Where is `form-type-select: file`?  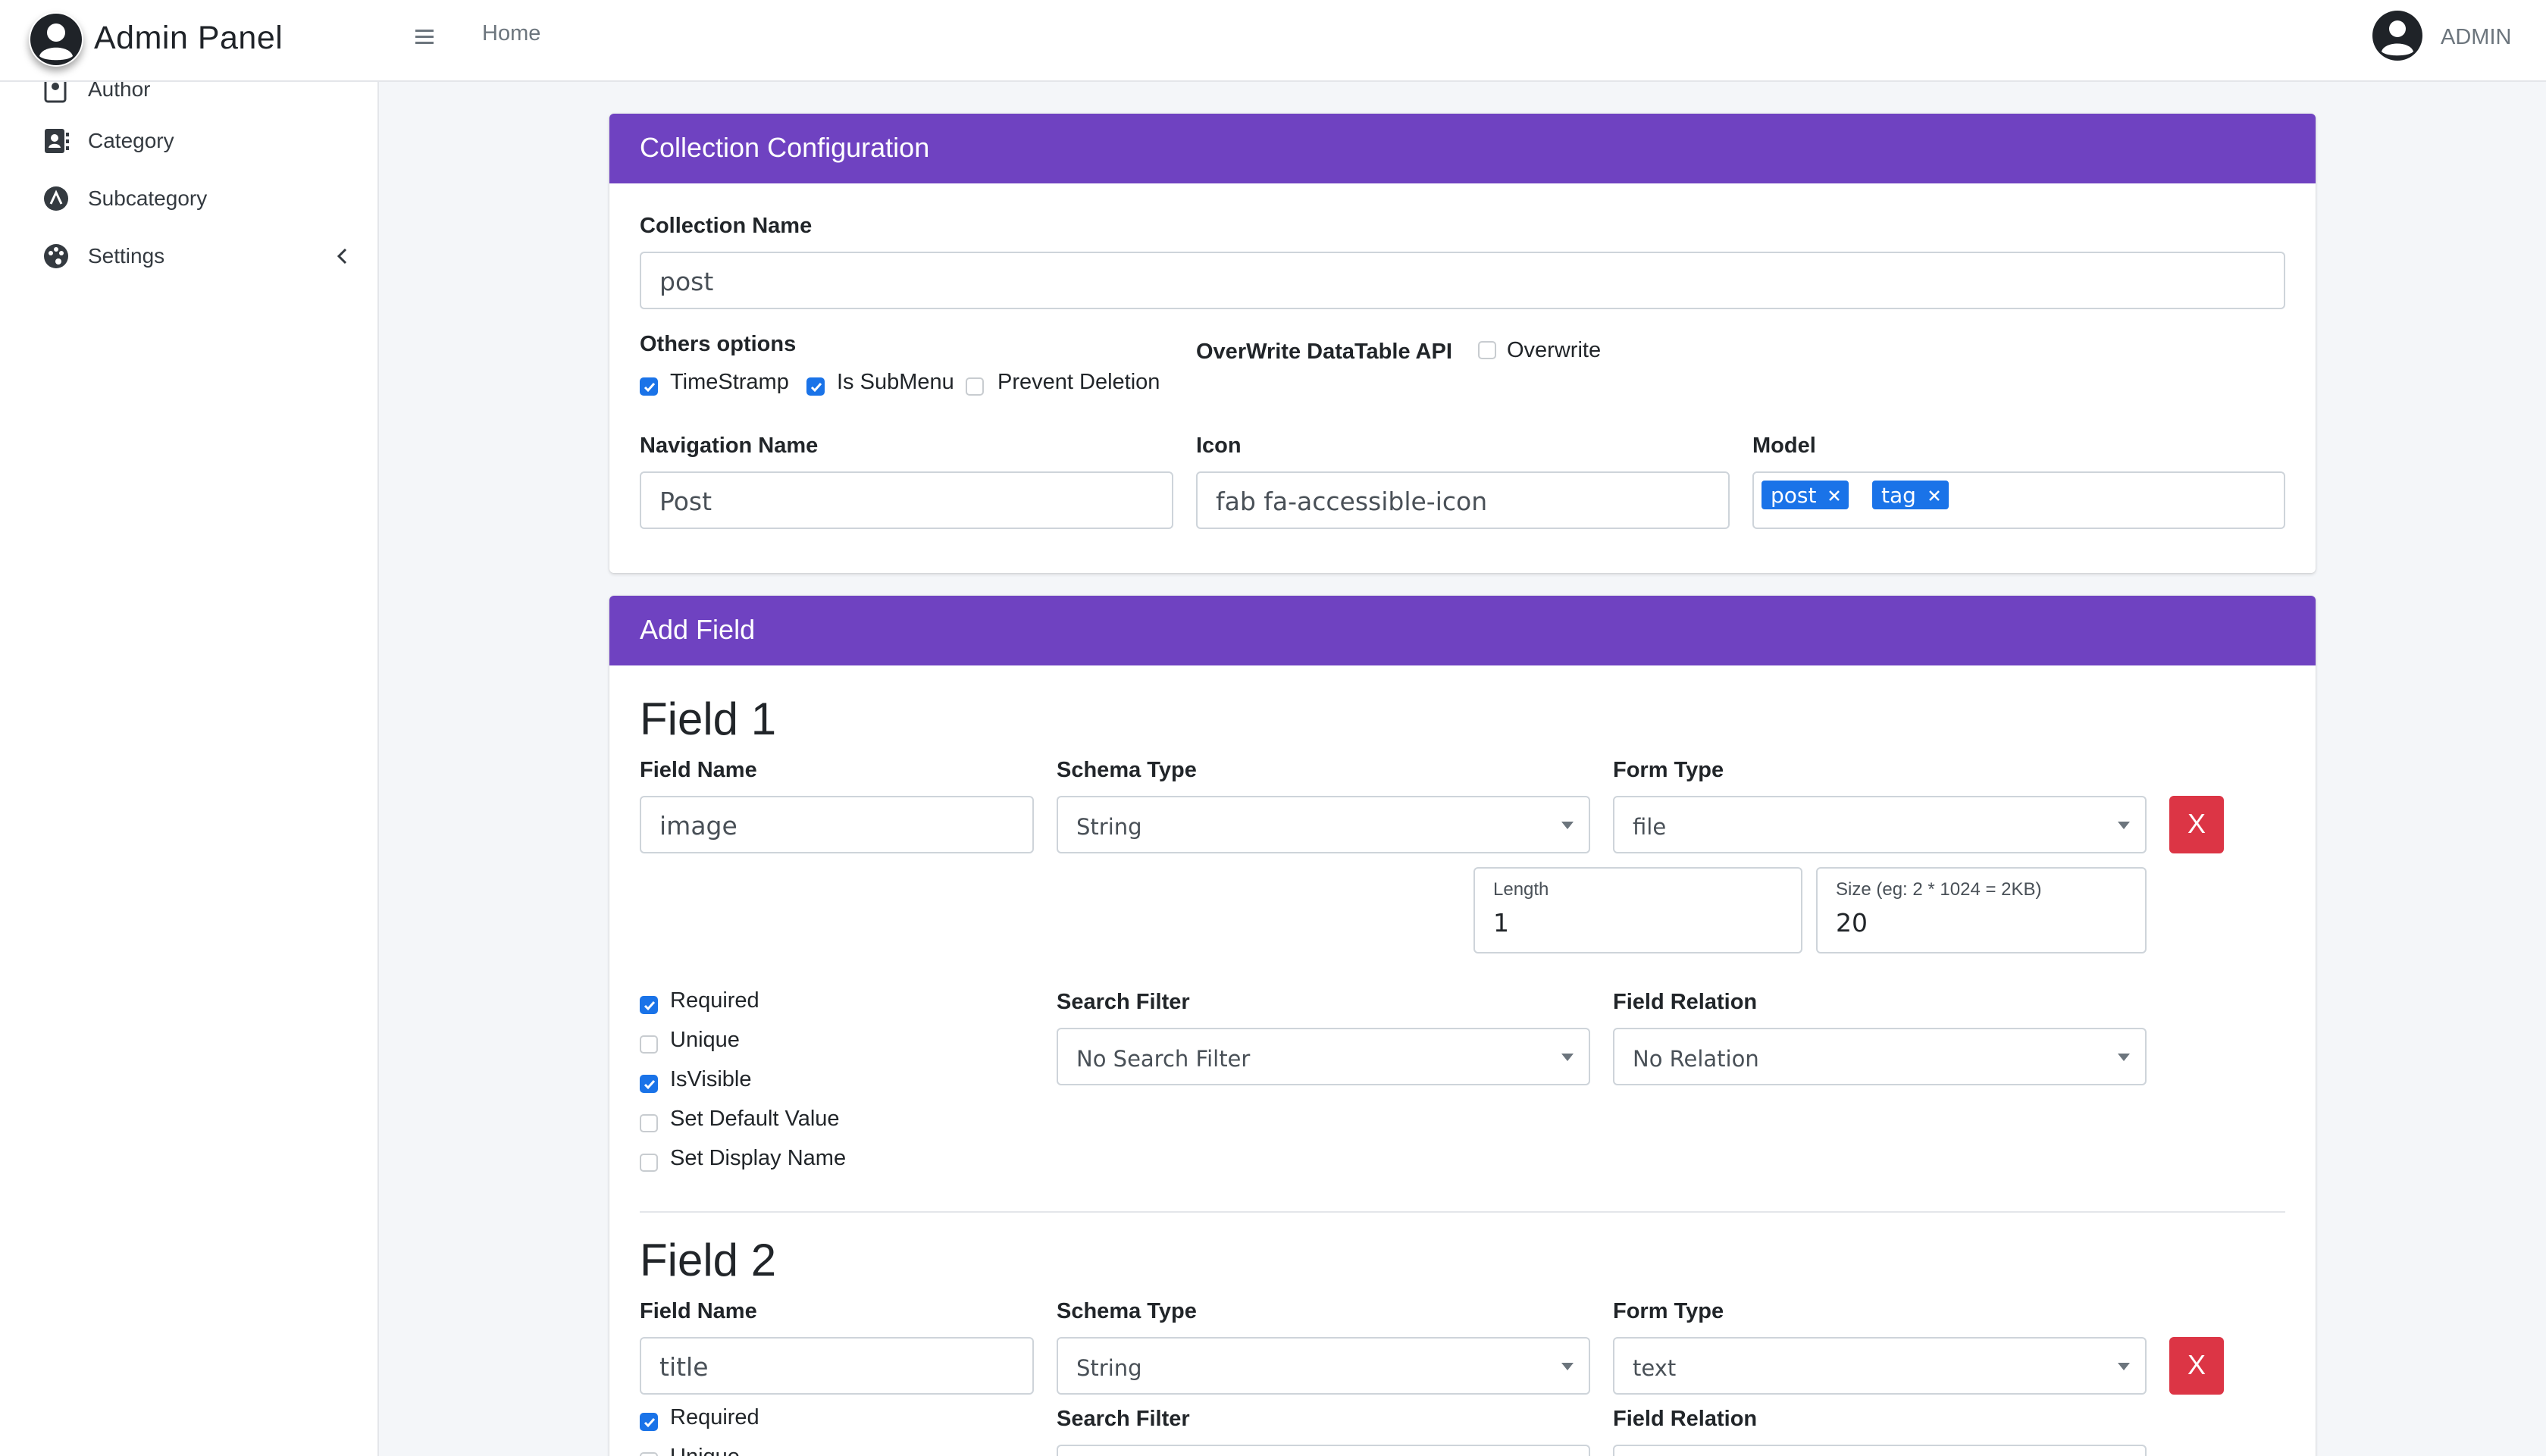
form-type-select: file is located at coordinates (1880, 824).